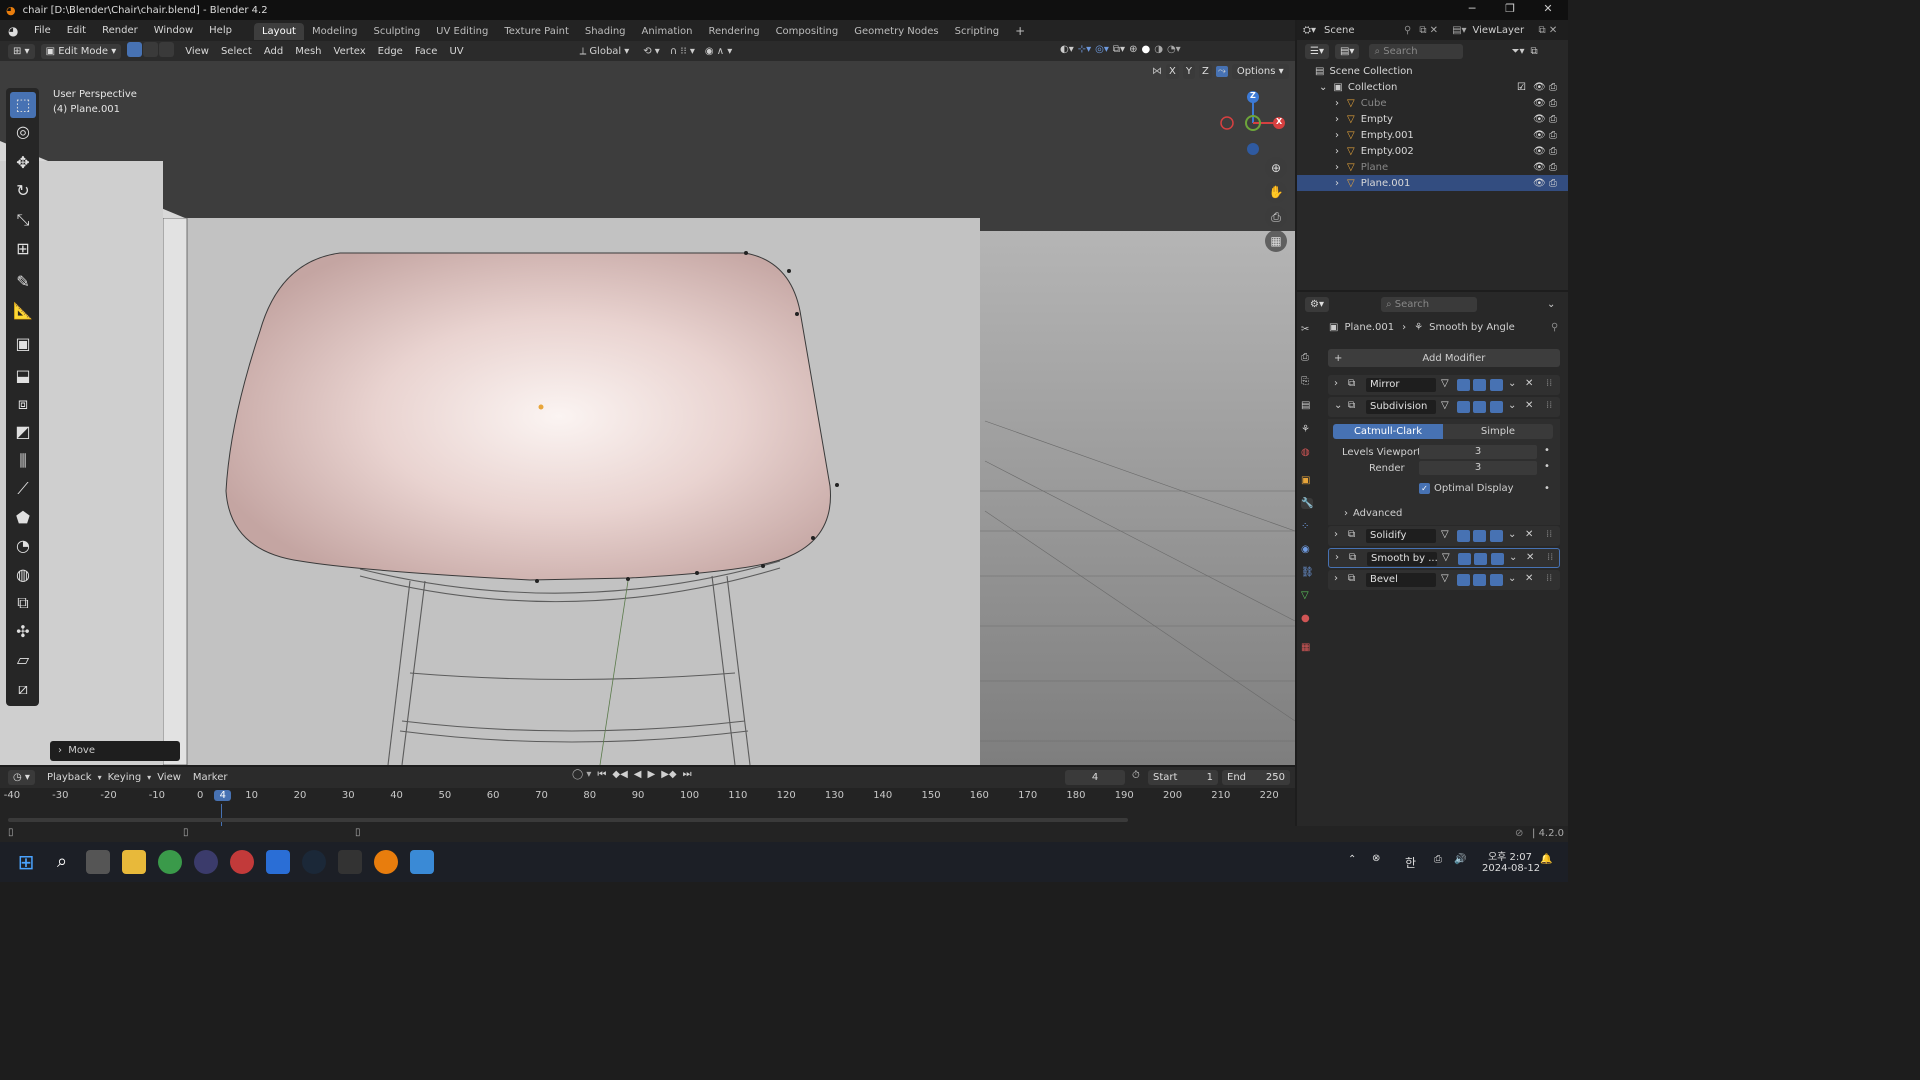  Describe the element at coordinates (135, 49) in the screenshot. I see `vertex-select-icon` at that location.